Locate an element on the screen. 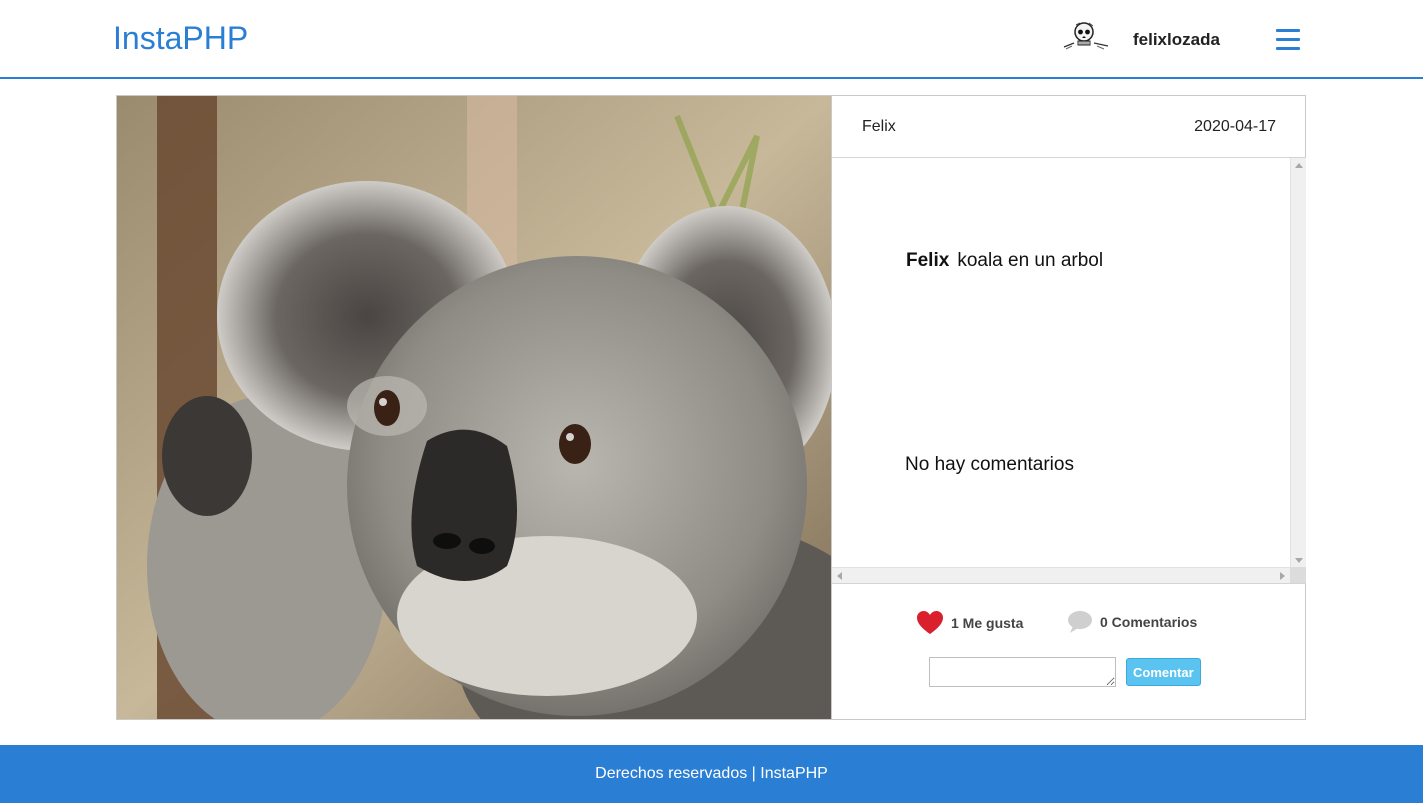 Image resolution: width=1423 pixels, height=803 pixels. scroll-right-arrow-icon is located at coordinates (1282, 576).